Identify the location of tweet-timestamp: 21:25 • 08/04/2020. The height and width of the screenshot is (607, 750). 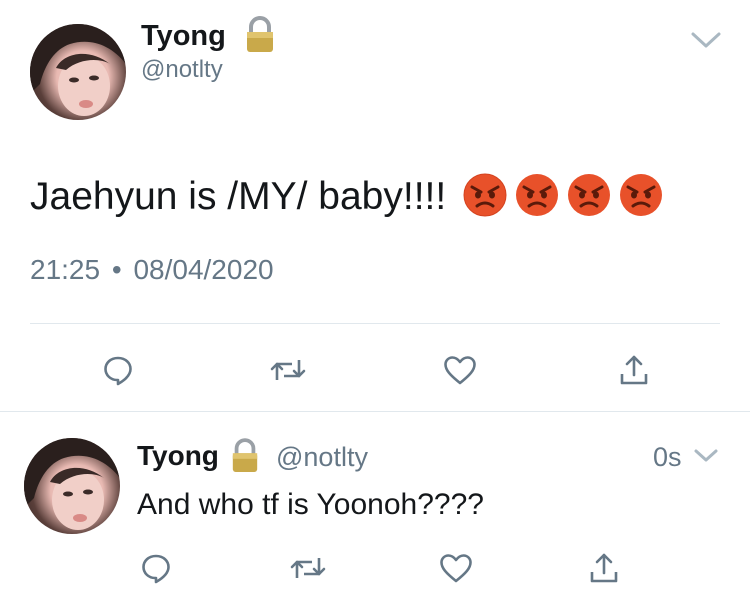
(152, 270).